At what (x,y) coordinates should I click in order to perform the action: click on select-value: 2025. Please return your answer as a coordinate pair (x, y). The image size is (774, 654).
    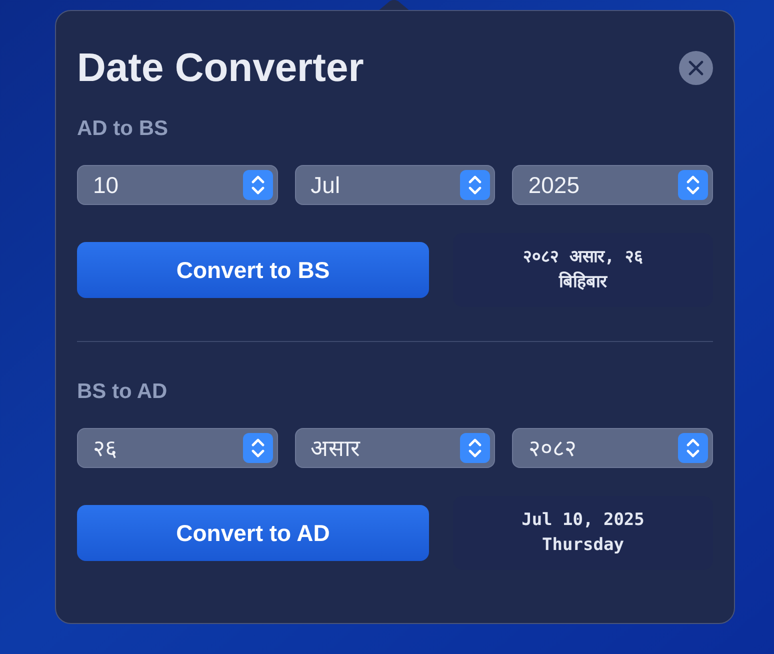
    Looking at the image, I should click on (554, 185).